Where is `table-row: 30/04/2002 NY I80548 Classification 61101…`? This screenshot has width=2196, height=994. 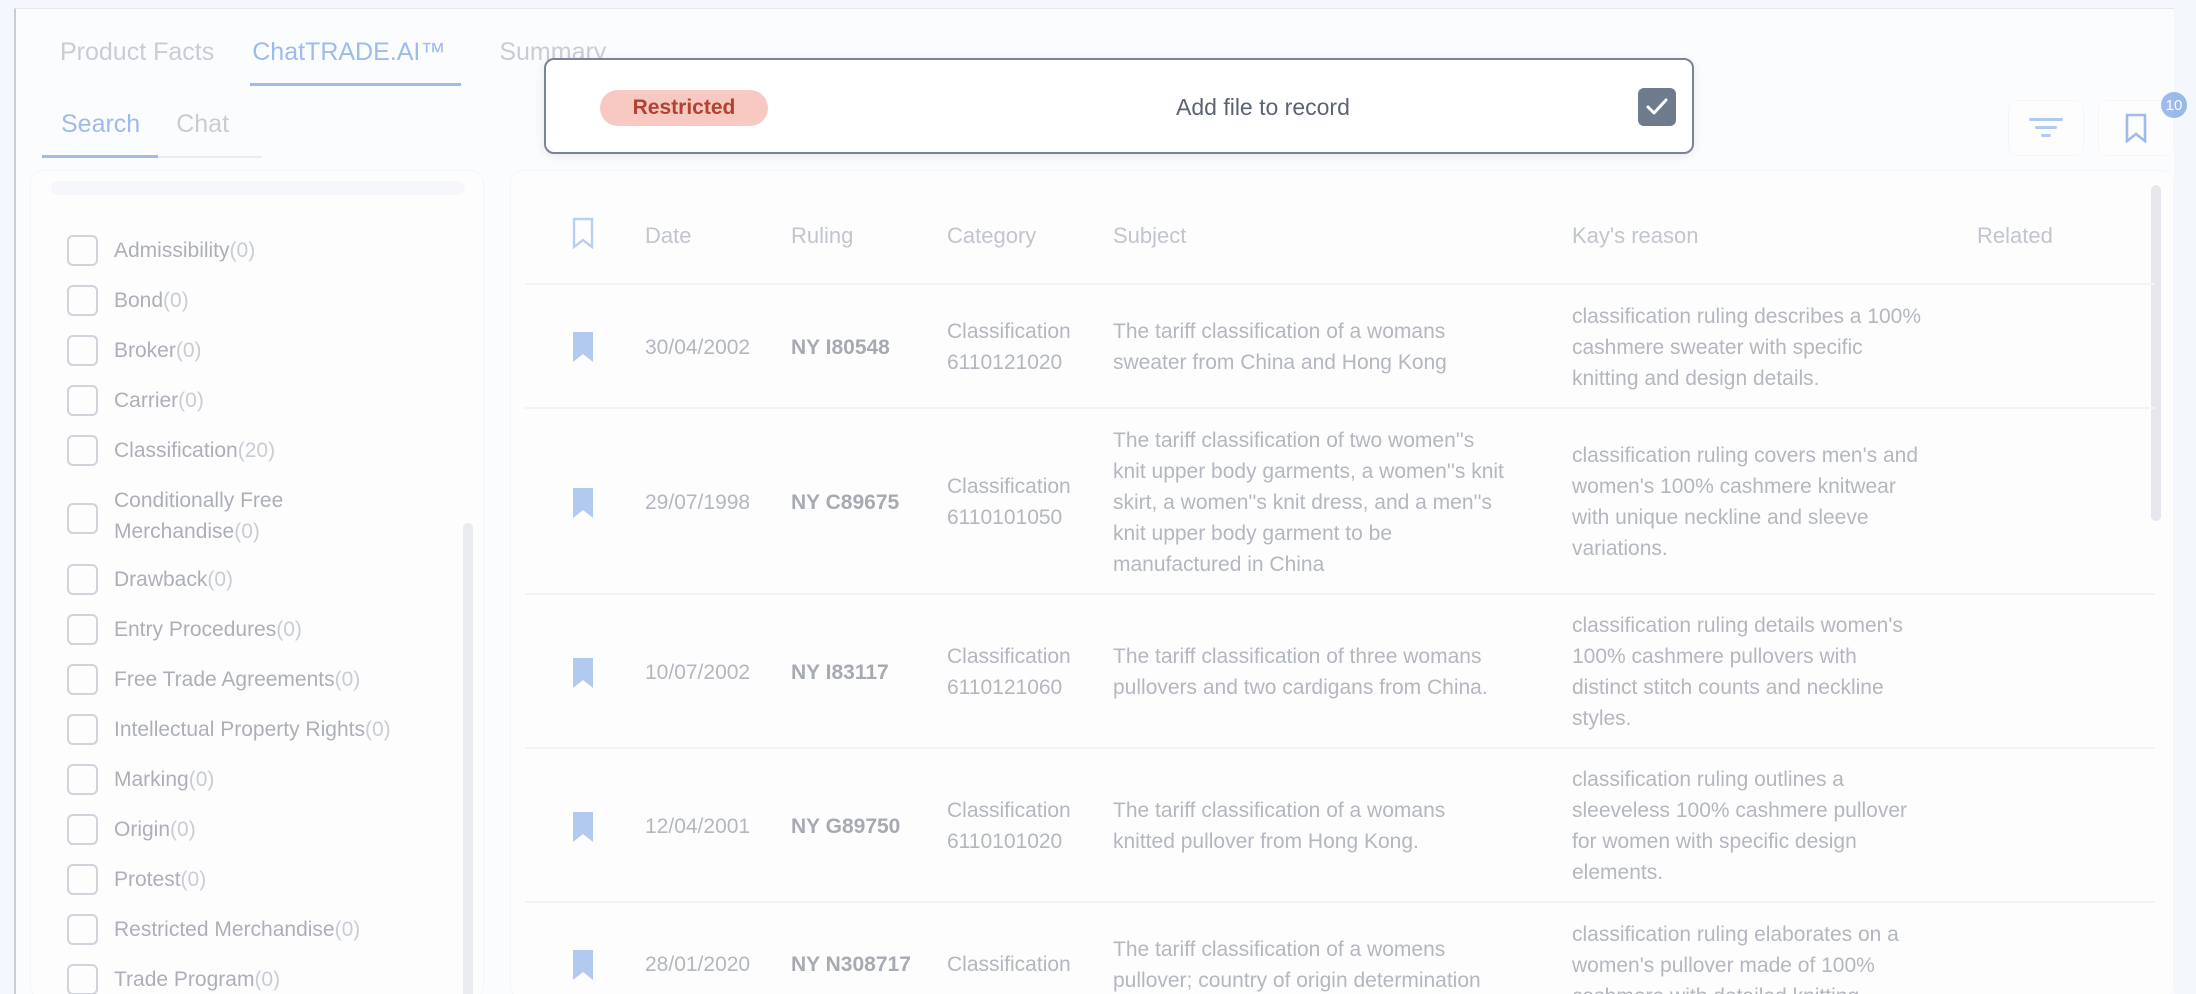
table-row: 30/04/2002 NY I80548 Classification 61101… is located at coordinates (1340, 347).